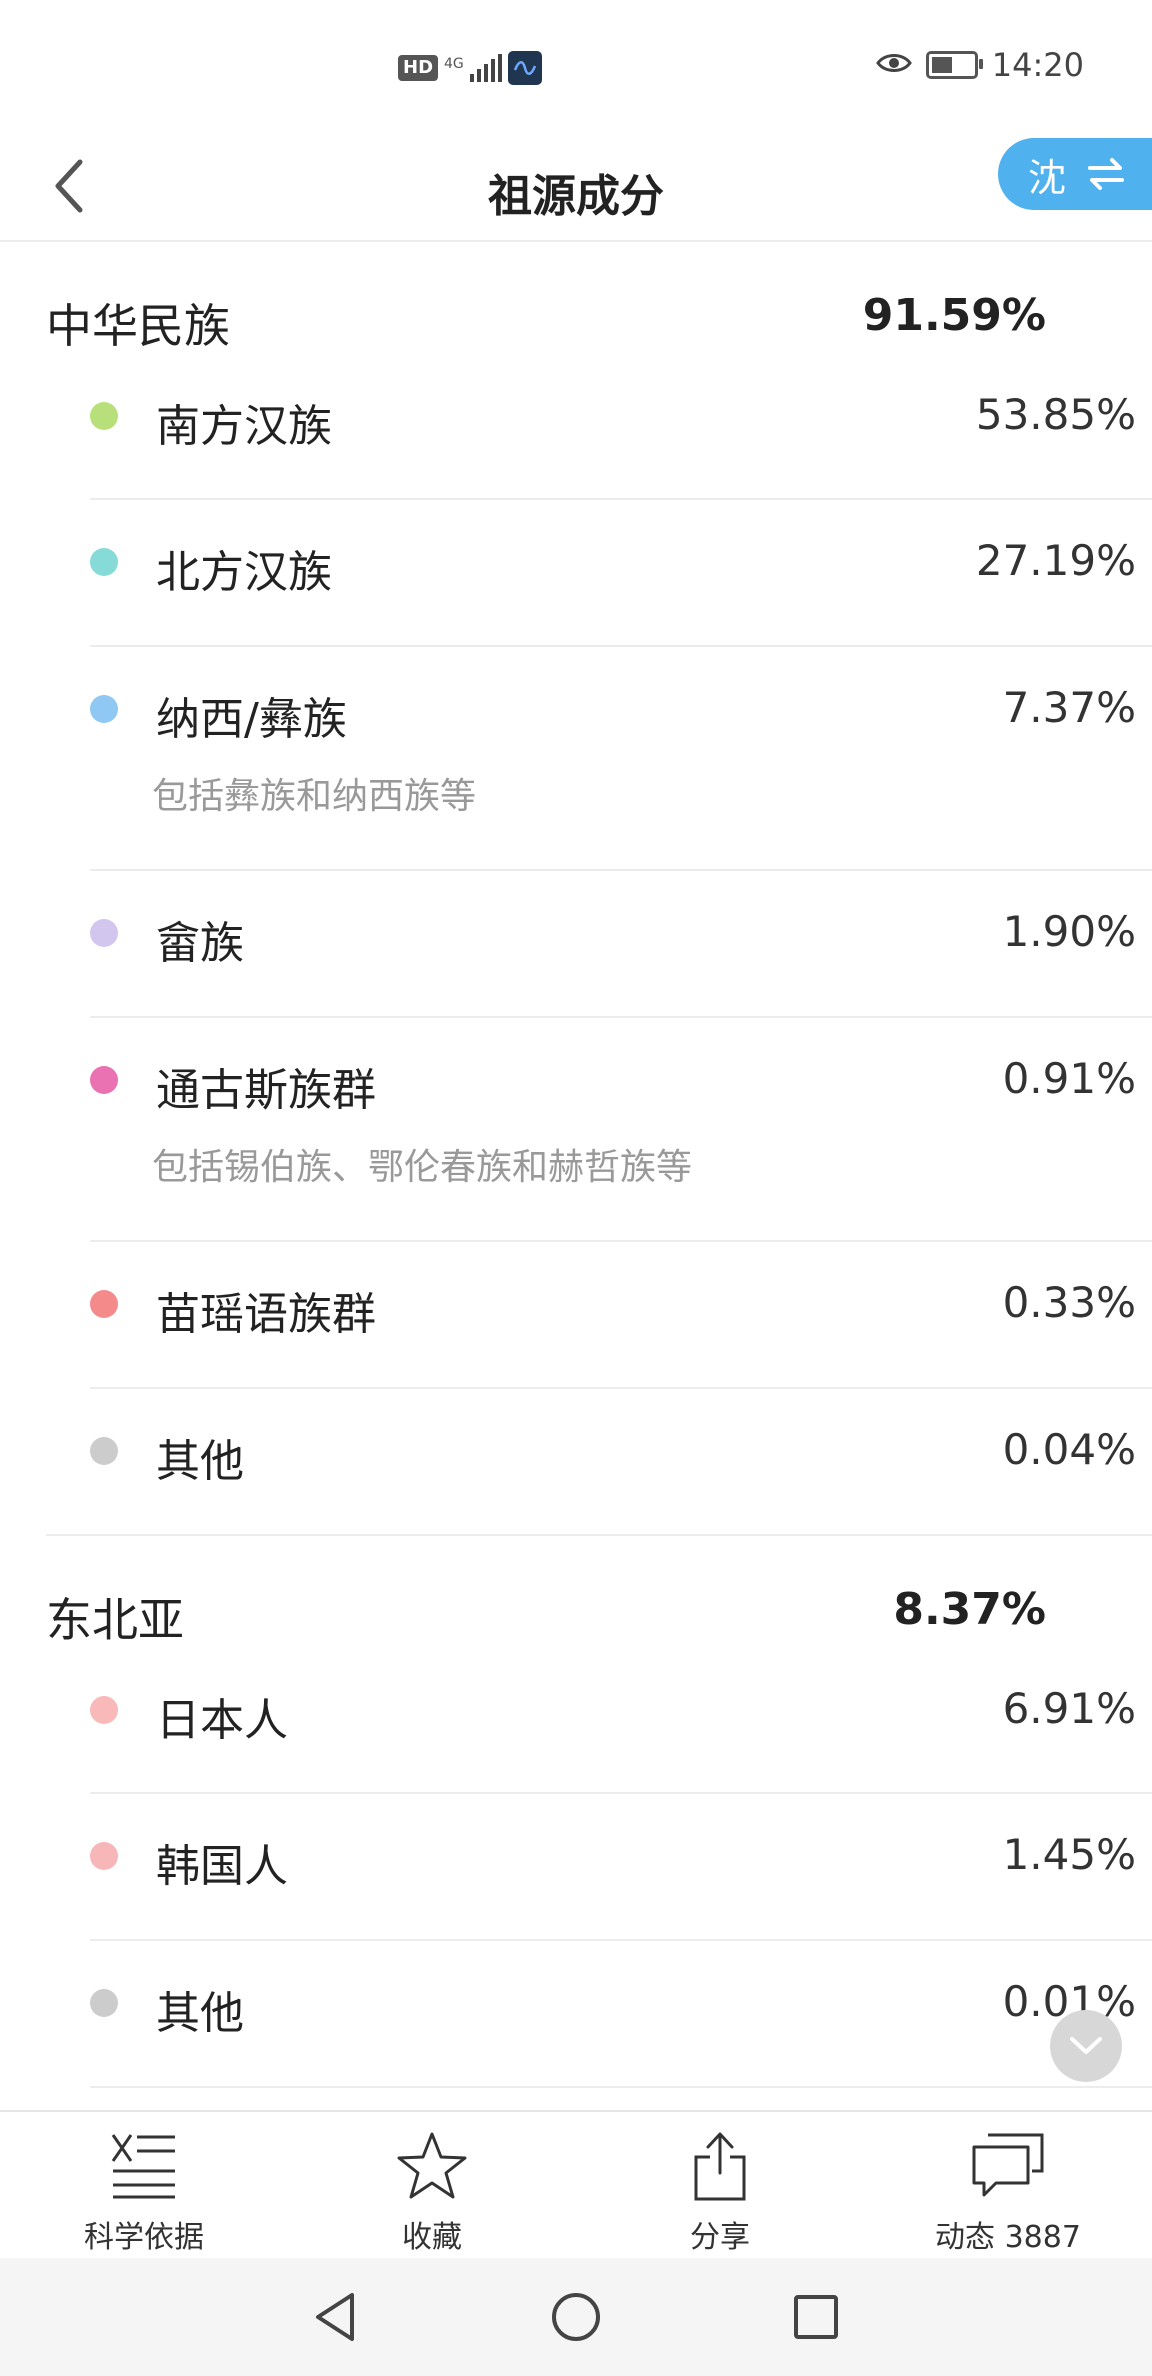  What do you see at coordinates (422, 1167) in the screenshot?
I see `ancestry-description: 包括锡伯族、鄂伦春族和赫哲族等` at bounding box center [422, 1167].